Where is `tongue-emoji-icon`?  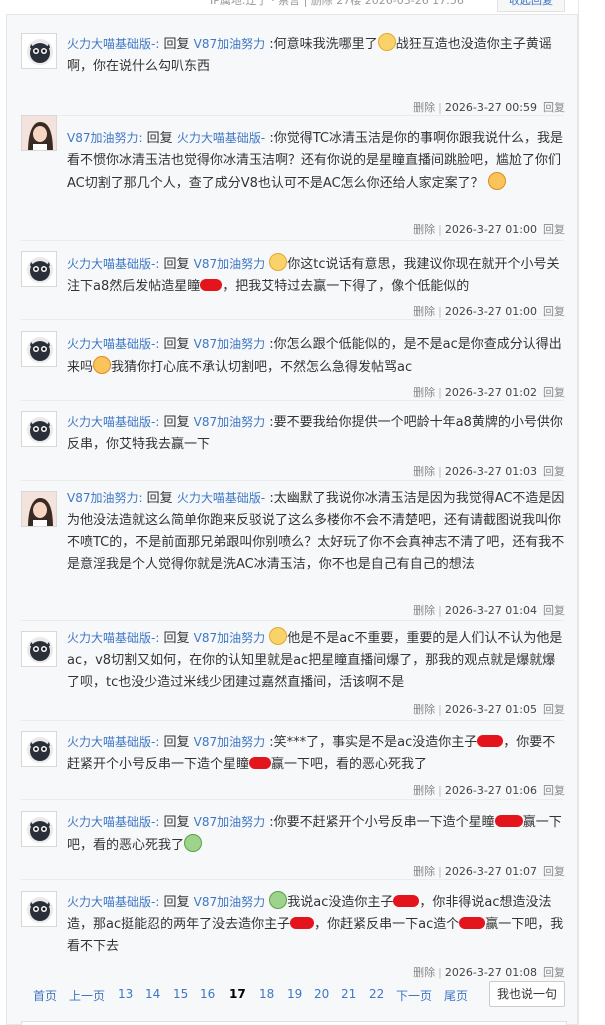 tongue-emoji-icon is located at coordinates (102, 365).